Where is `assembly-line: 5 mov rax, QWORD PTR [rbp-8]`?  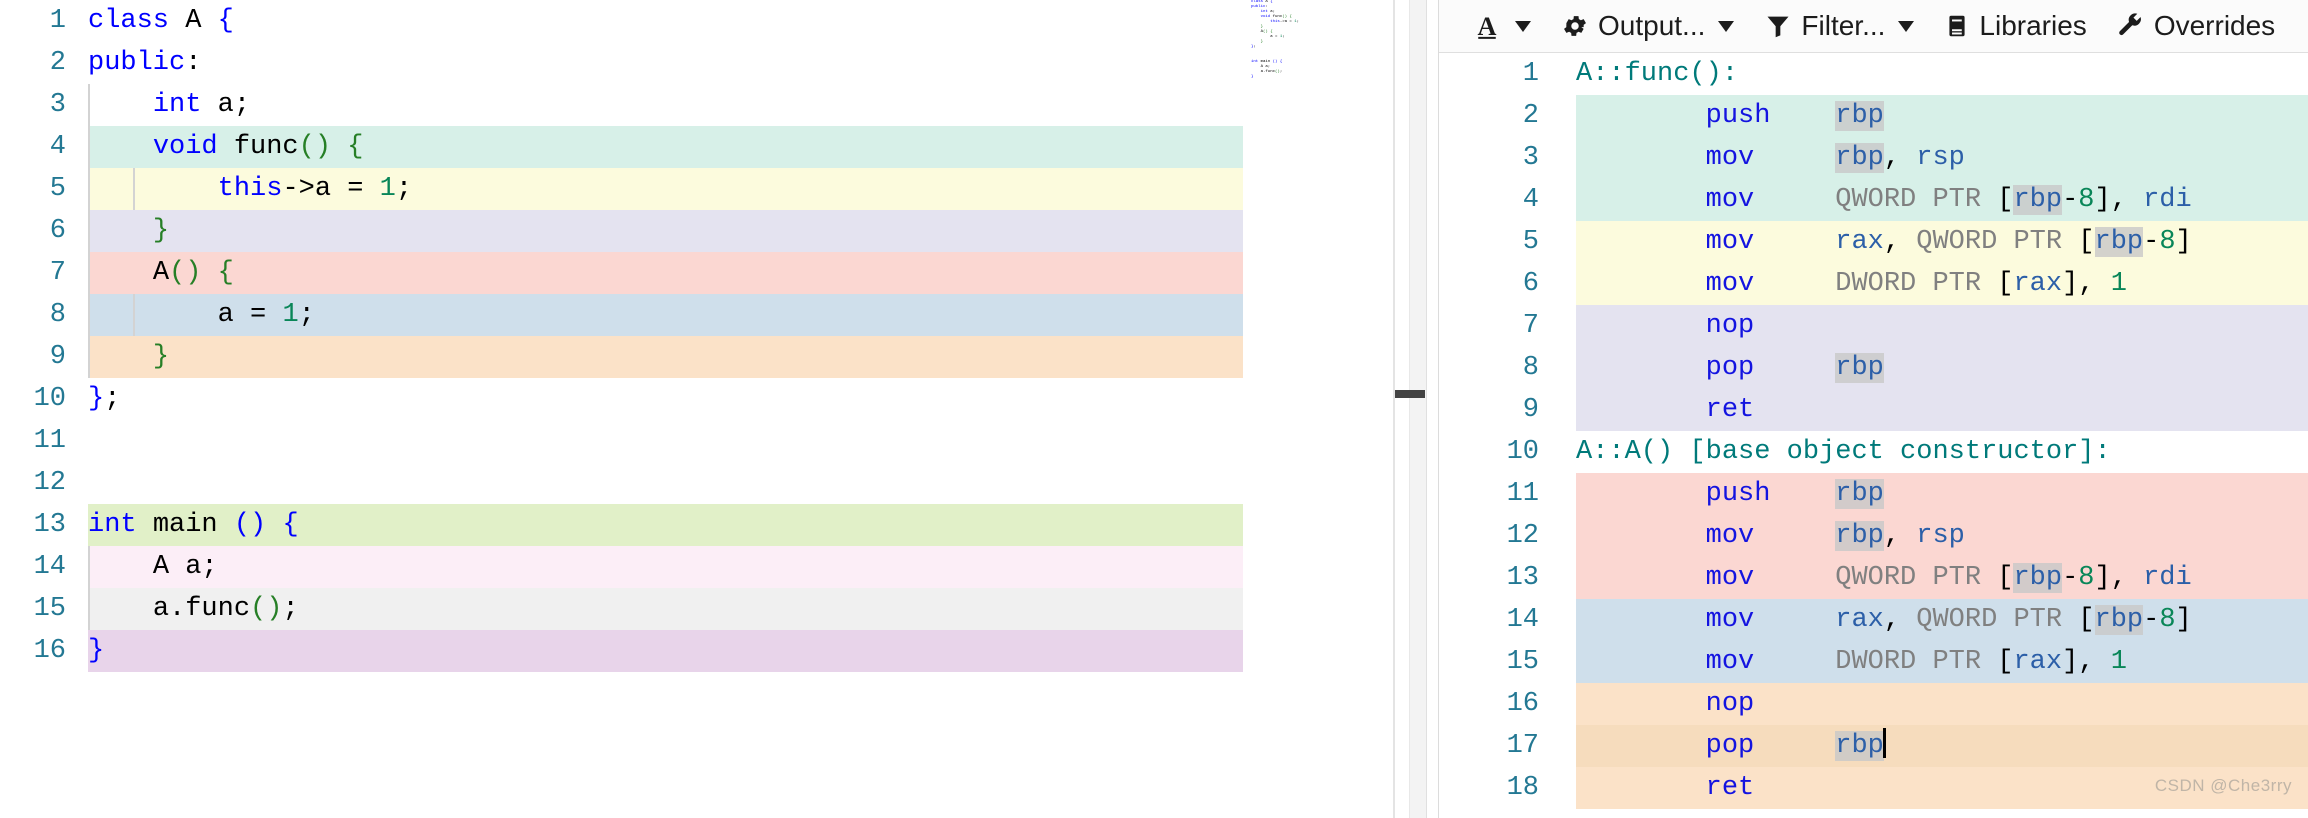 assembly-line: 5 mov rax, QWORD PTR [rbp-8] is located at coordinates (1873, 242).